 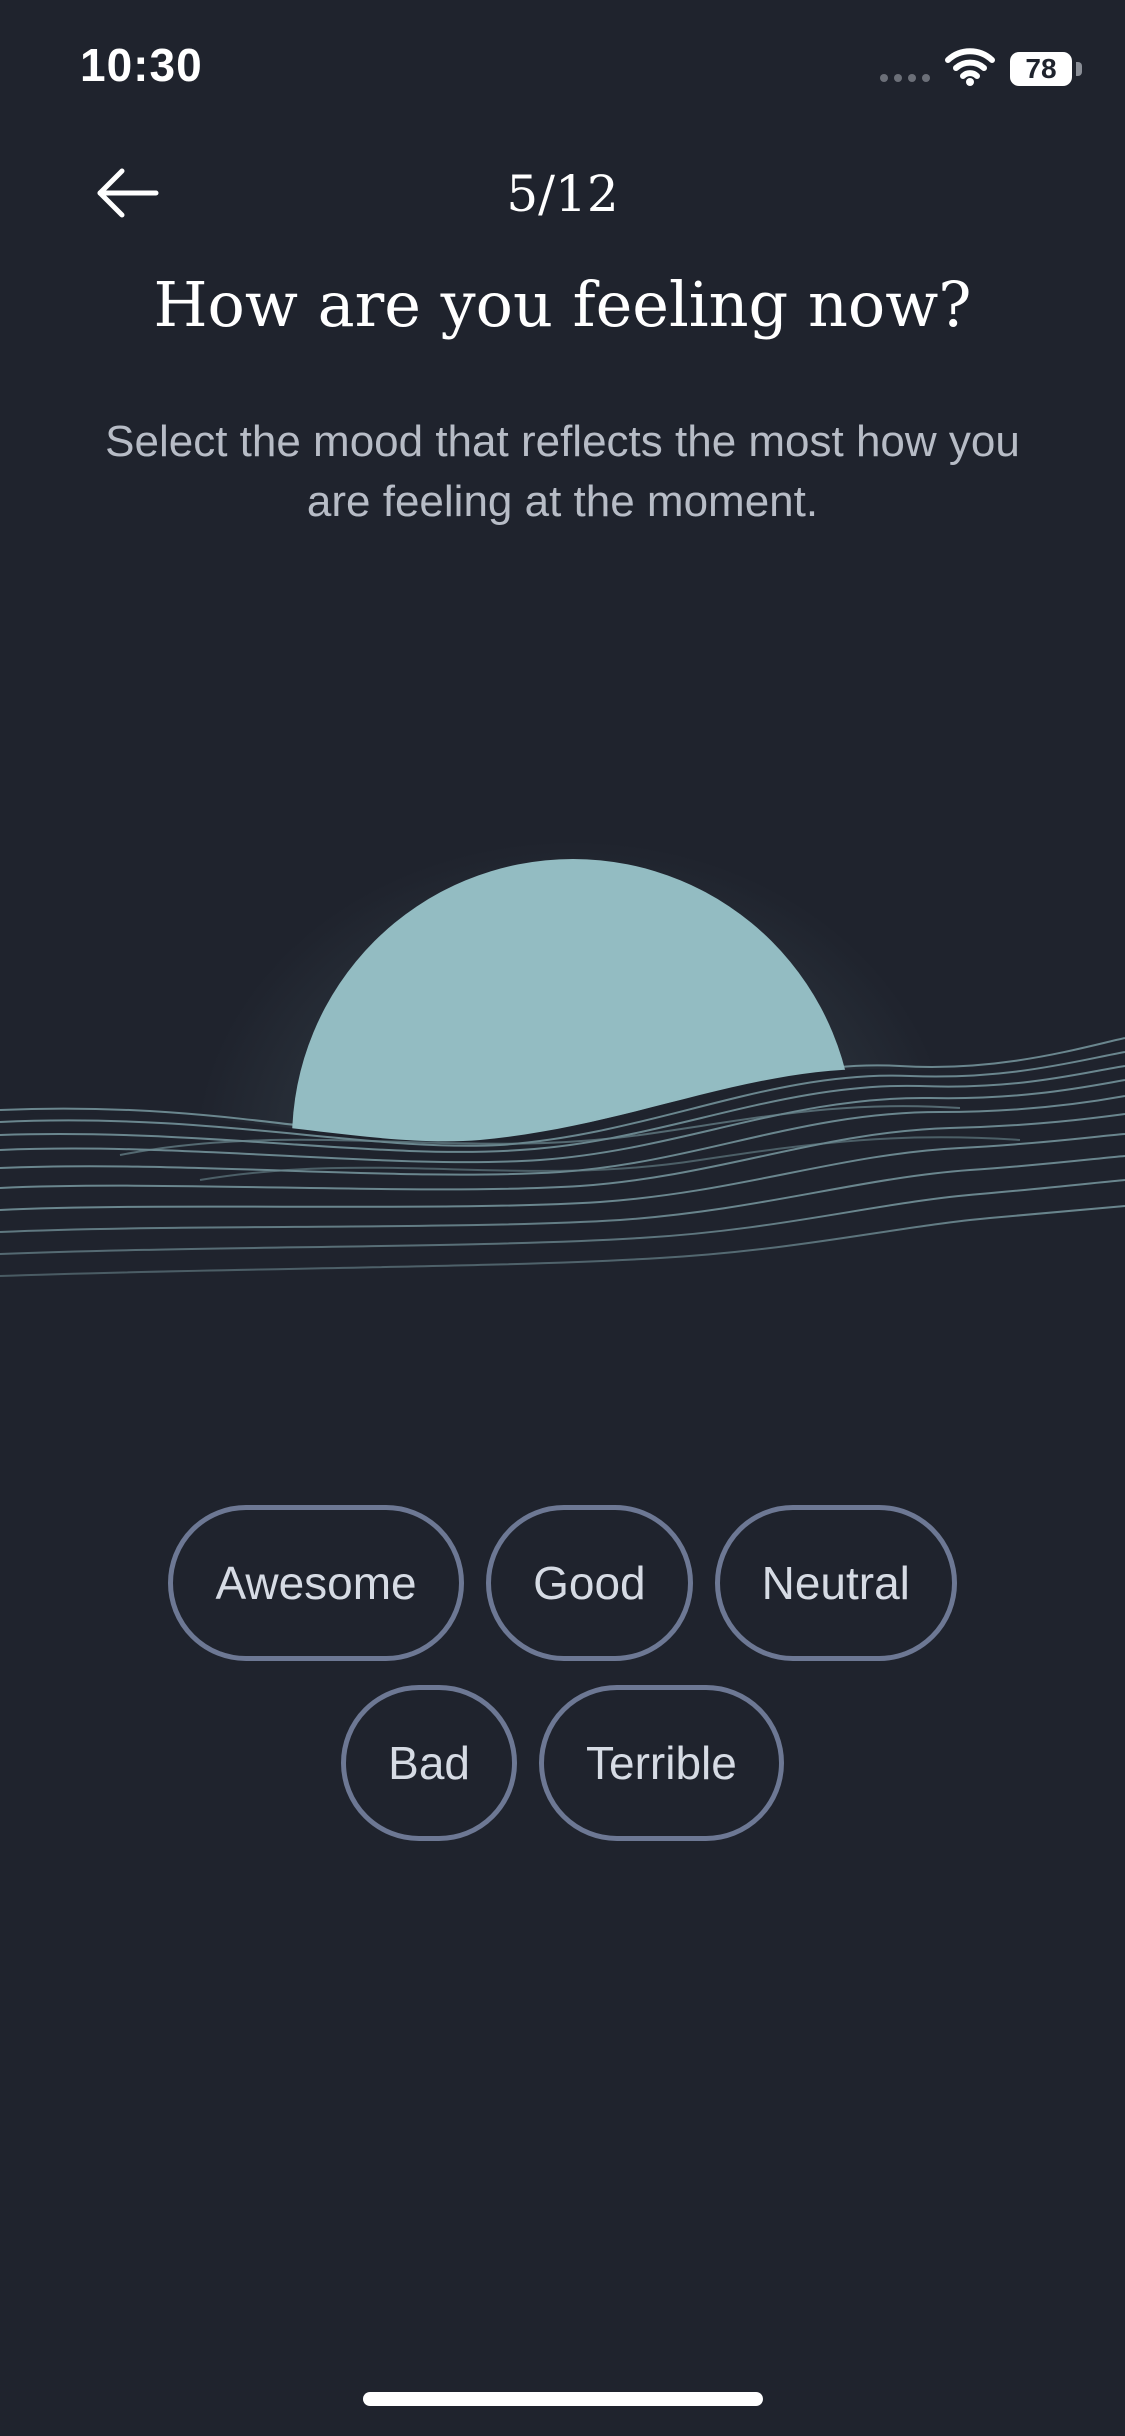 I want to click on mood-awesome-button: Awesome, so click(x=316, y=1583).